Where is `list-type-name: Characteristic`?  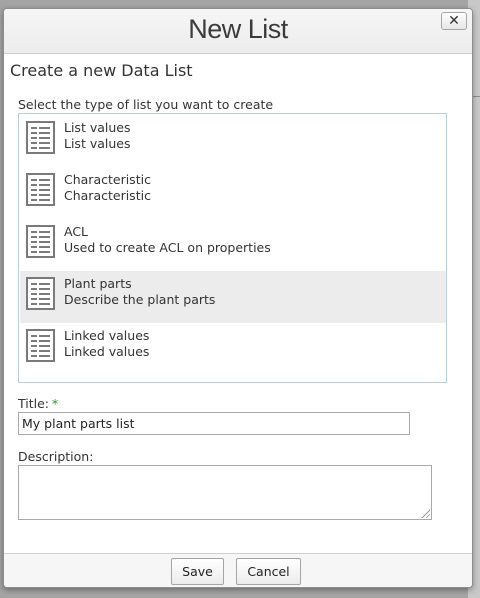 list-type-name: Characteristic is located at coordinates (107, 179).